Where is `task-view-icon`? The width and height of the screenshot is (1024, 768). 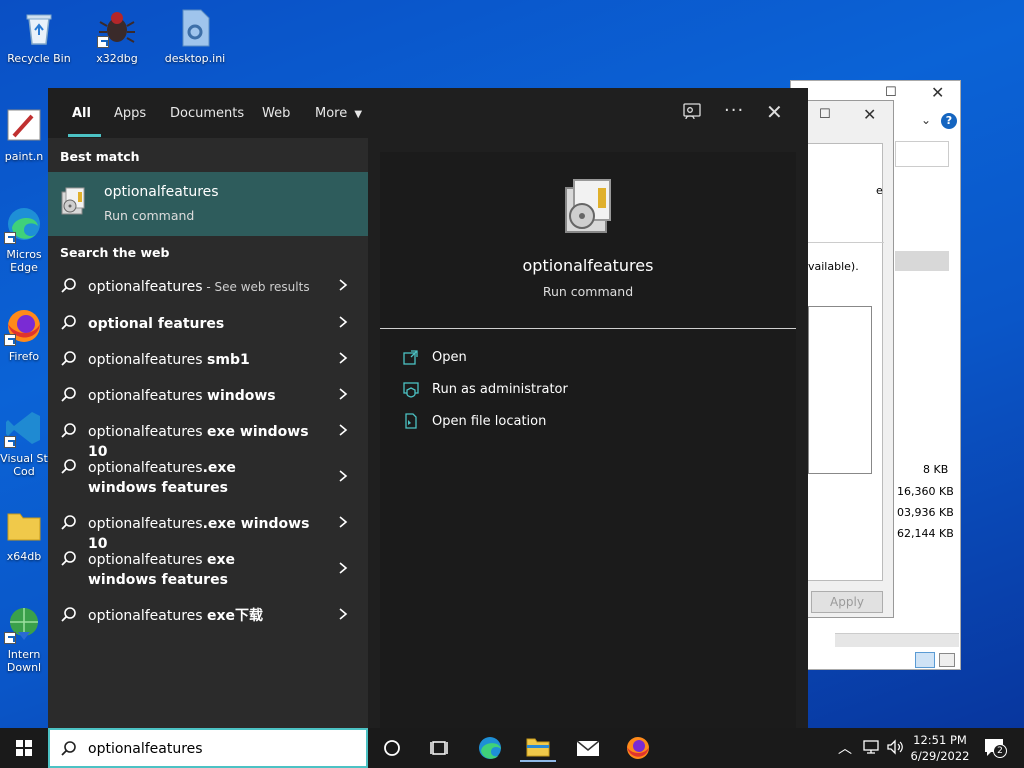
task-view-icon is located at coordinates (439, 748).